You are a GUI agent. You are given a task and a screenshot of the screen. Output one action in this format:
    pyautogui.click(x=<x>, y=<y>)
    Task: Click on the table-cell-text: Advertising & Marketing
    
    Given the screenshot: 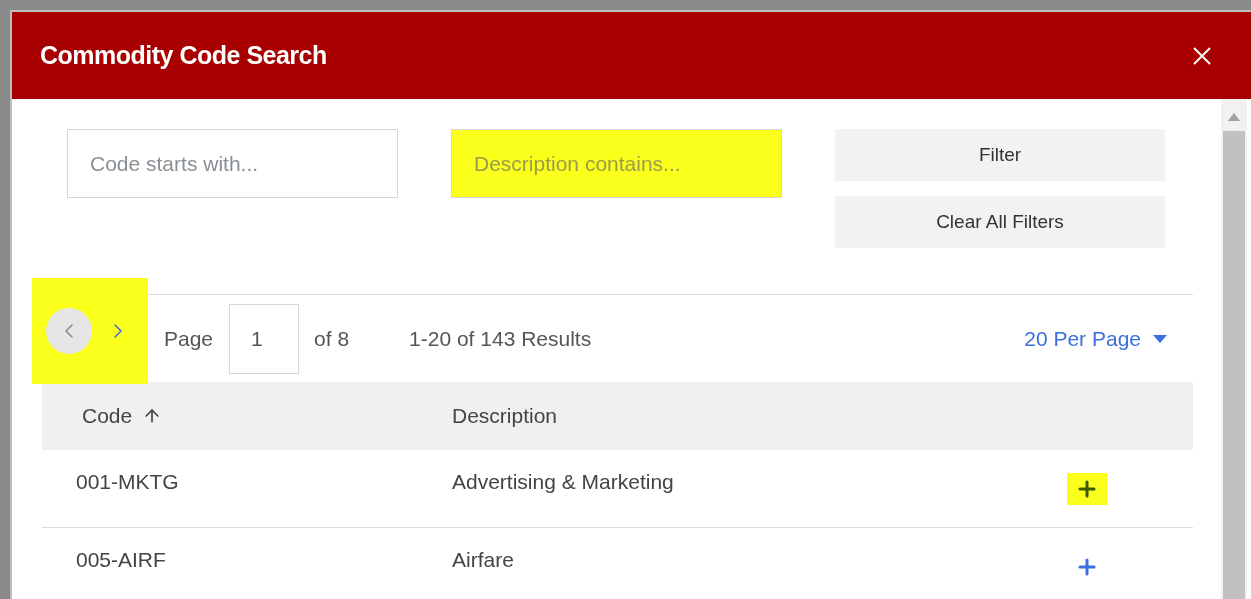 What is the action you would take?
    pyautogui.click(x=563, y=481)
    